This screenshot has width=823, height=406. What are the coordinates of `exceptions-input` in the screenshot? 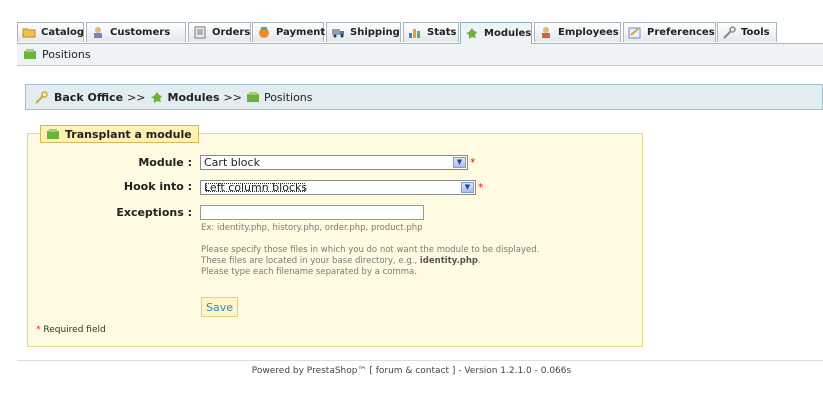 It's located at (312, 212).